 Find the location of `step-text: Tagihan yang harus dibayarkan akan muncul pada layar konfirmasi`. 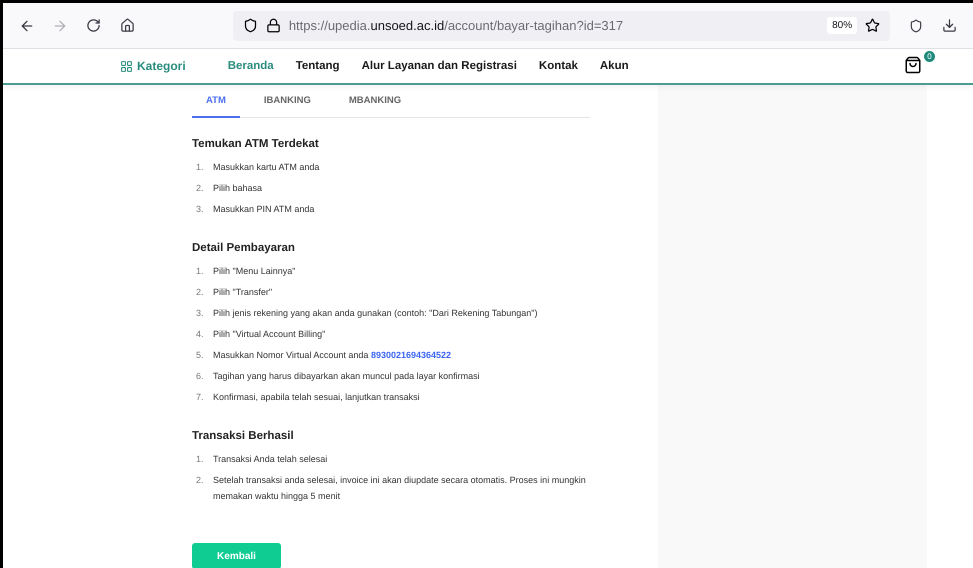

step-text: Tagihan yang harus dibayarkan akan muncul pada layar konfirmasi is located at coordinates (347, 376).